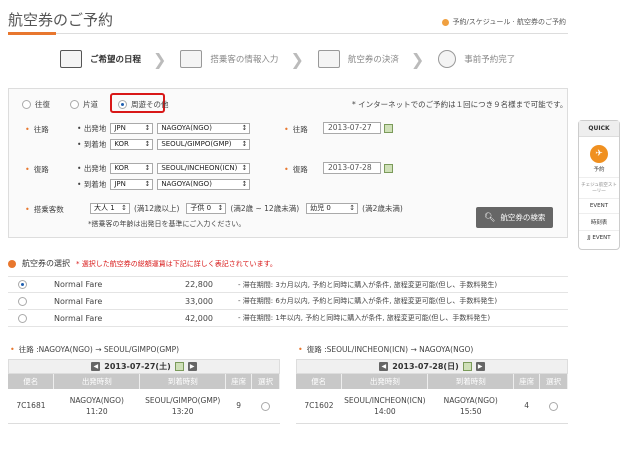  Describe the element at coordinates (446, 22) in the screenshot. I see `home-icon` at that location.